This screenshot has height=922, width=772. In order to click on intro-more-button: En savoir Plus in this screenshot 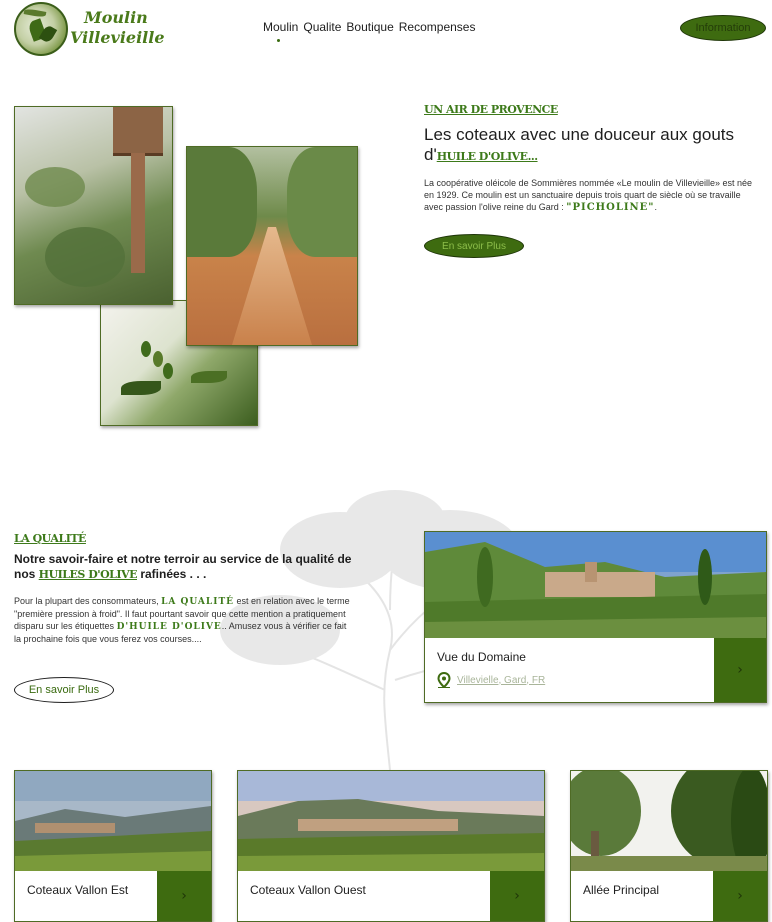, I will do `click(474, 246)`.